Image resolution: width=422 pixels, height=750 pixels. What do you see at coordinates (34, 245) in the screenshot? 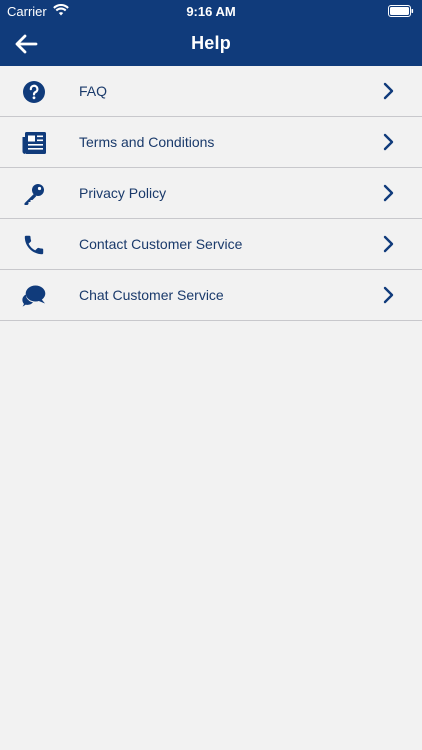
I see `phone-icon` at bounding box center [34, 245].